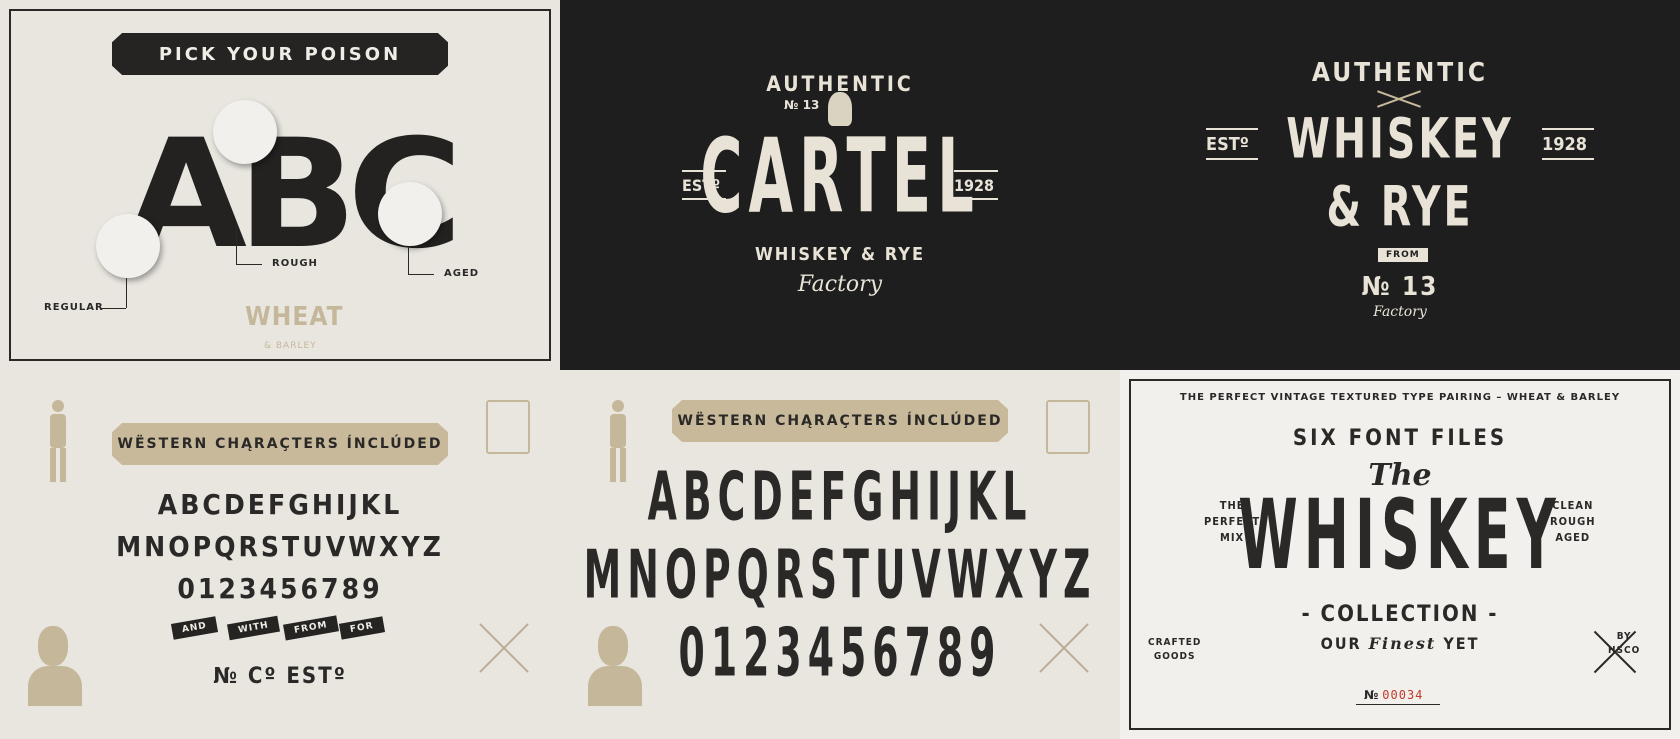 The image size is (1680, 739). I want to click on ribbon-for: FOR, so click(361, 628).